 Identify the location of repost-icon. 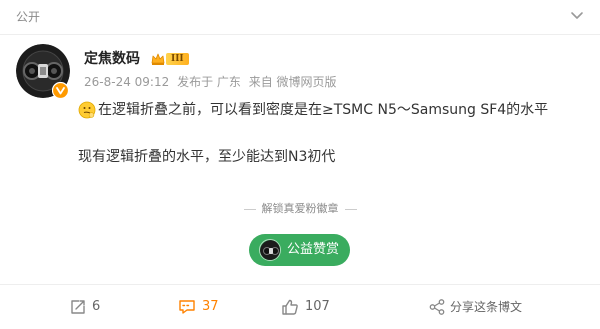
(78, 307).